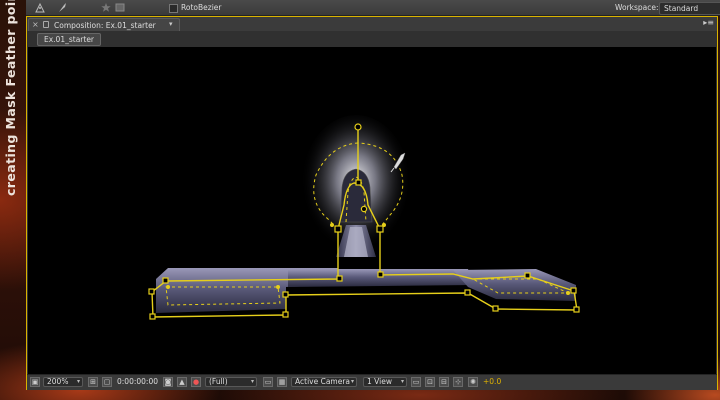  Describe the element at coordinates (416, 382) in the screenshot. I see `toggle-pixel-aspect-icon: ▭` at that location.